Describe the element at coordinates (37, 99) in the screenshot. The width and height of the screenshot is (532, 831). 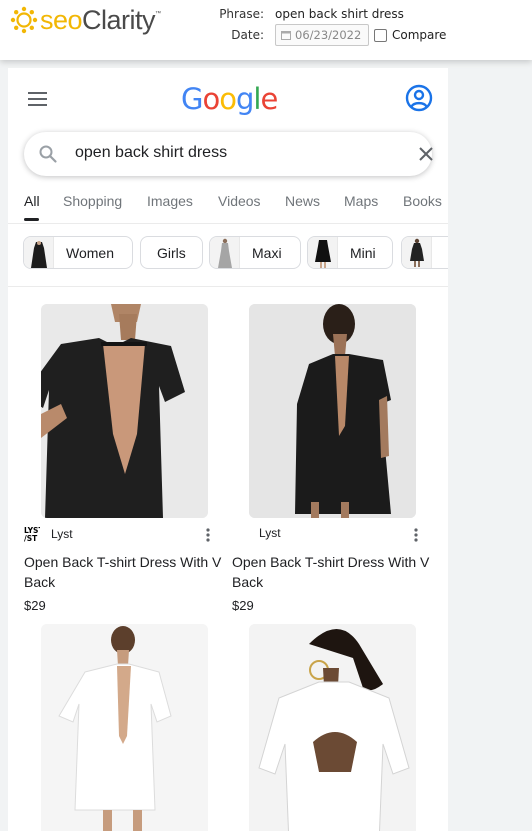
I see `hamburger-menu-icon` at that location.